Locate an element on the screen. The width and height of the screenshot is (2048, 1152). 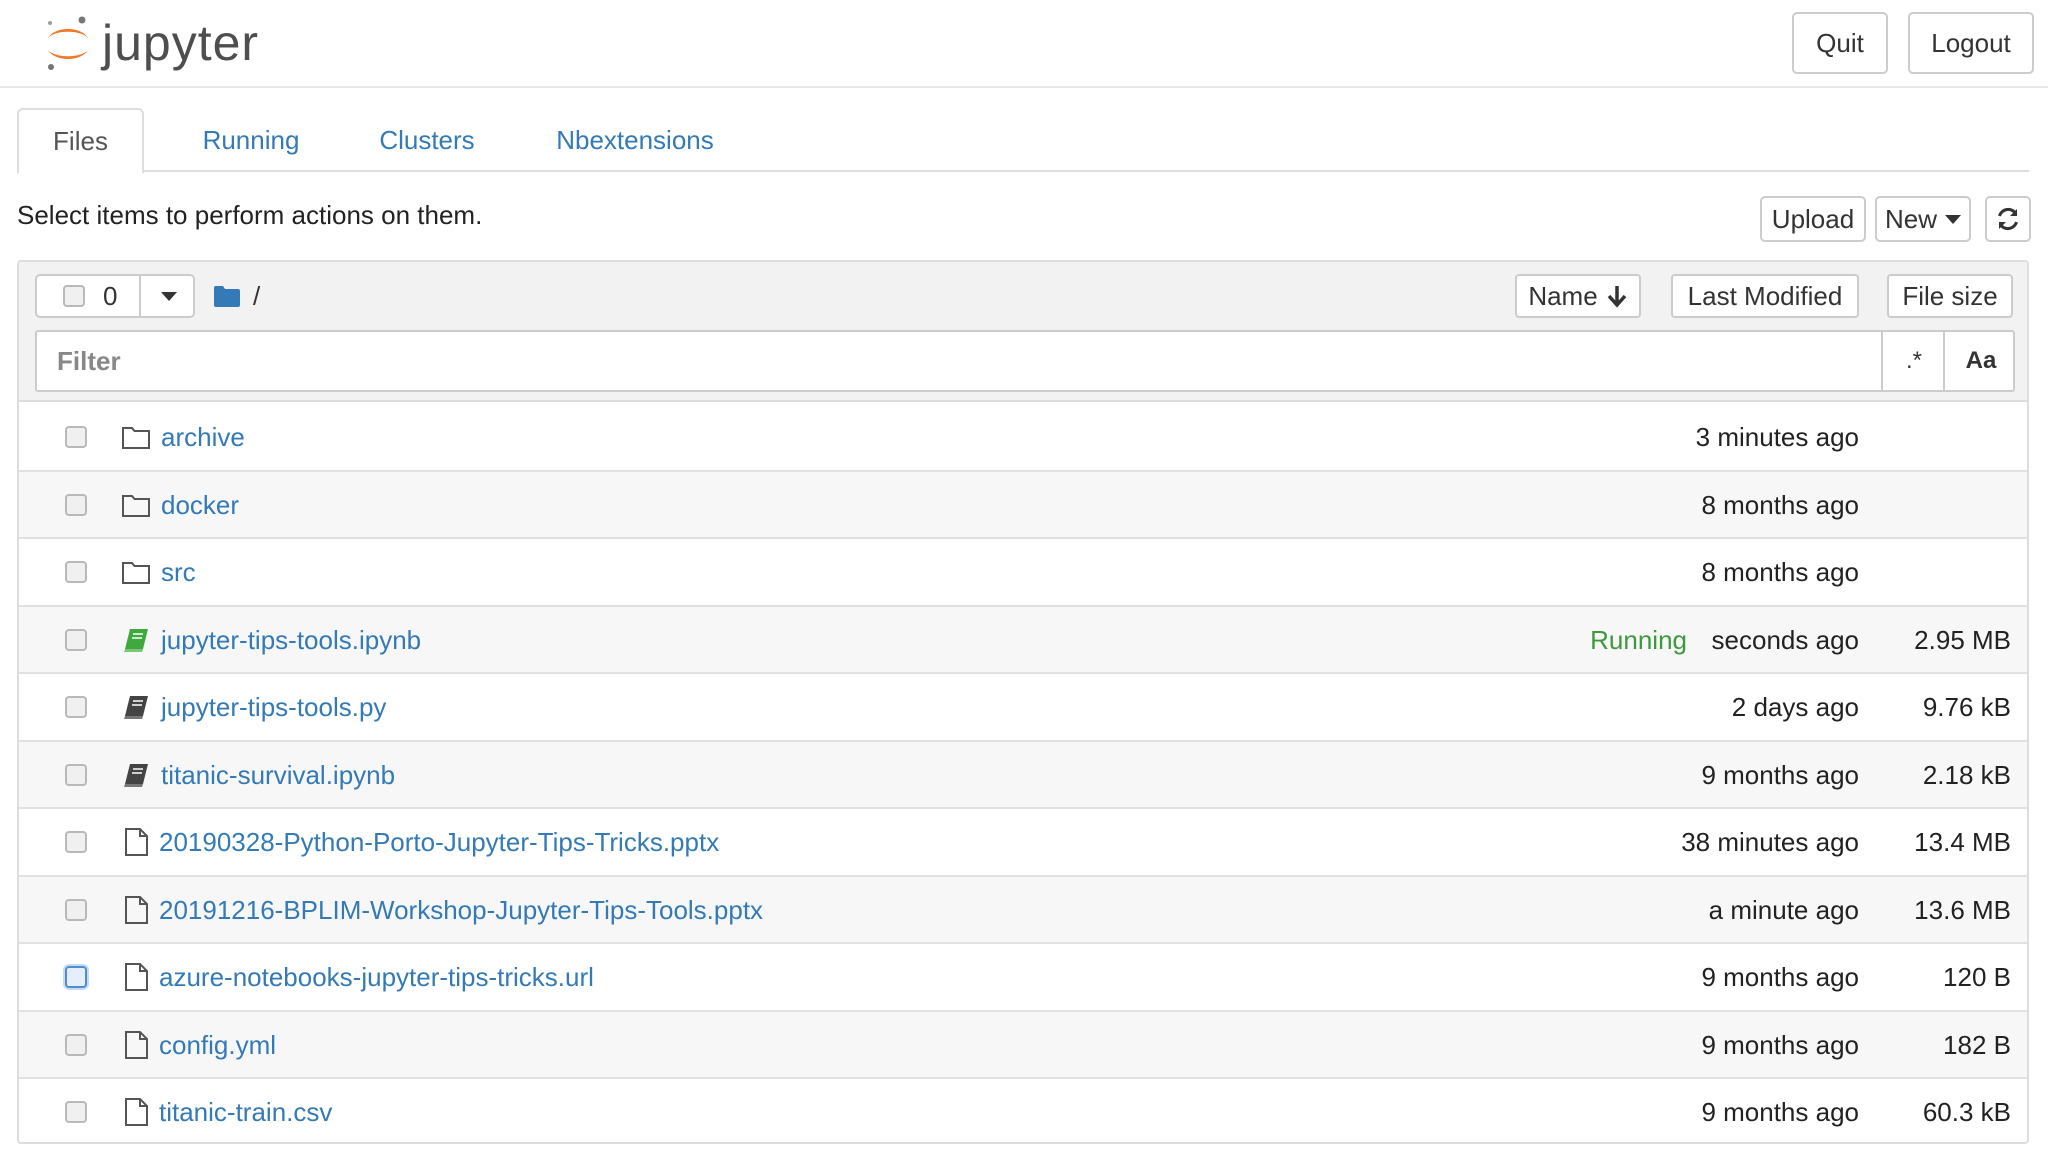
file-name-link: docker is located at coordinates (200, 505).